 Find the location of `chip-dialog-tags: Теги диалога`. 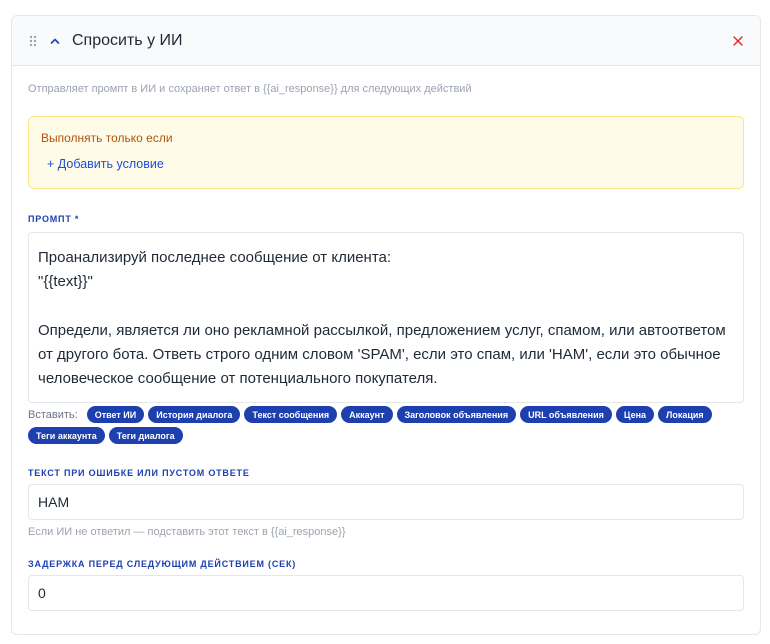

chip-dialog-tags: Теги диалога is located at coordinates (145, 435).